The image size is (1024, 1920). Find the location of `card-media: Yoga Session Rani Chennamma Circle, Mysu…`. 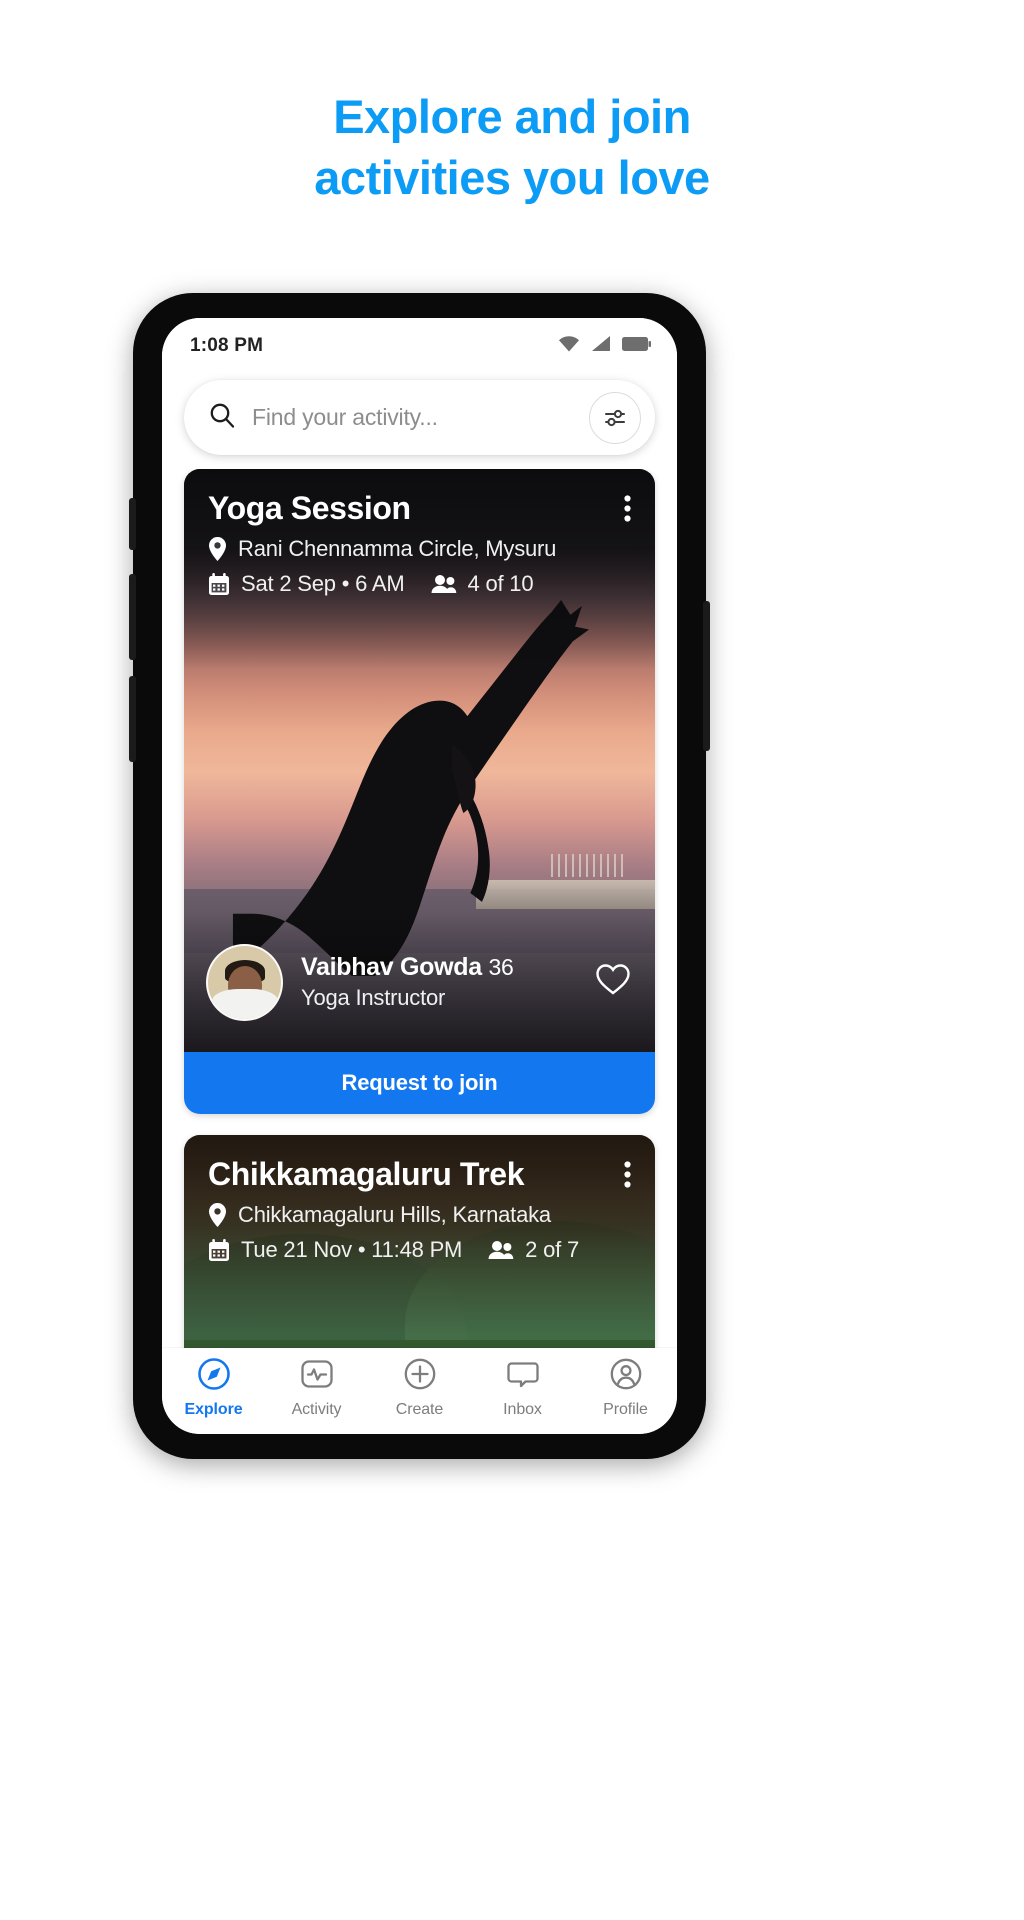

card-media: Yoga Session Rani Chennamma Circle, Mysu… is located at coordinates (419, 760).